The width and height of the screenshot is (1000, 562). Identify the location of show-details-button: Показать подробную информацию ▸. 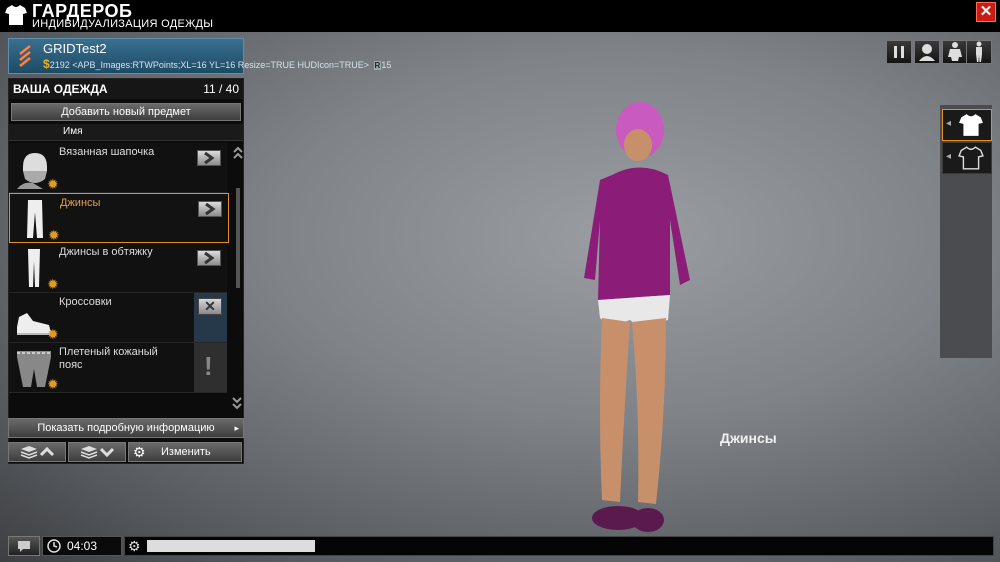
(126, 428).